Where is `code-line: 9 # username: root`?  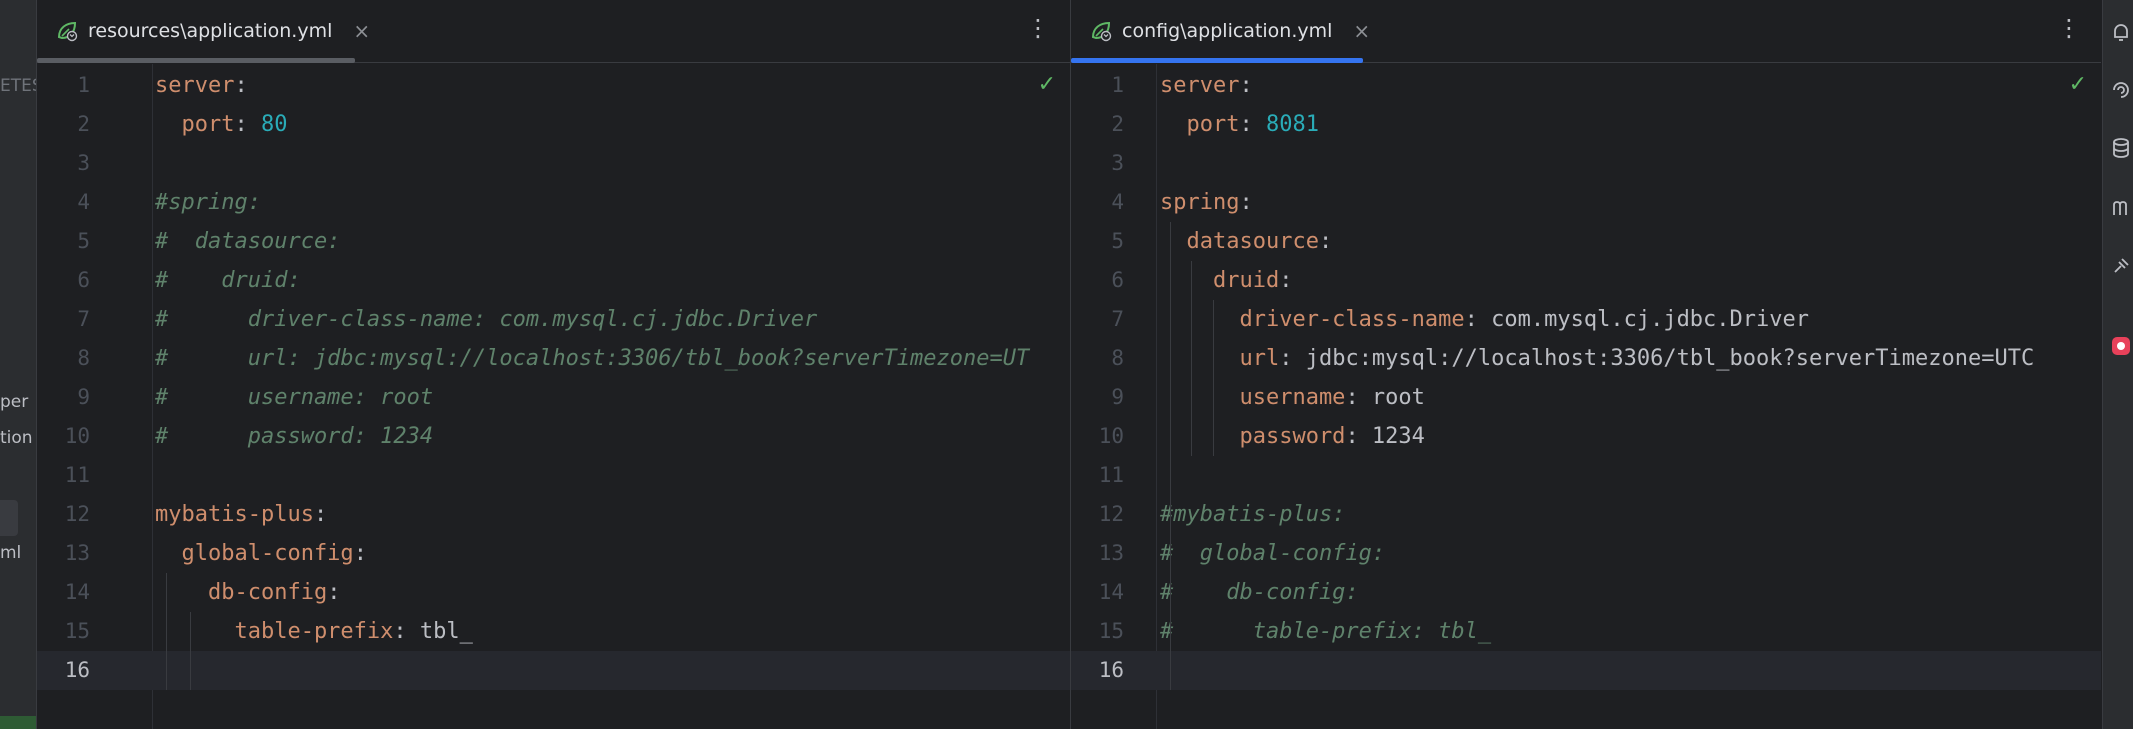 code-line: 9 # username: root is located at coordinates (553, 397).